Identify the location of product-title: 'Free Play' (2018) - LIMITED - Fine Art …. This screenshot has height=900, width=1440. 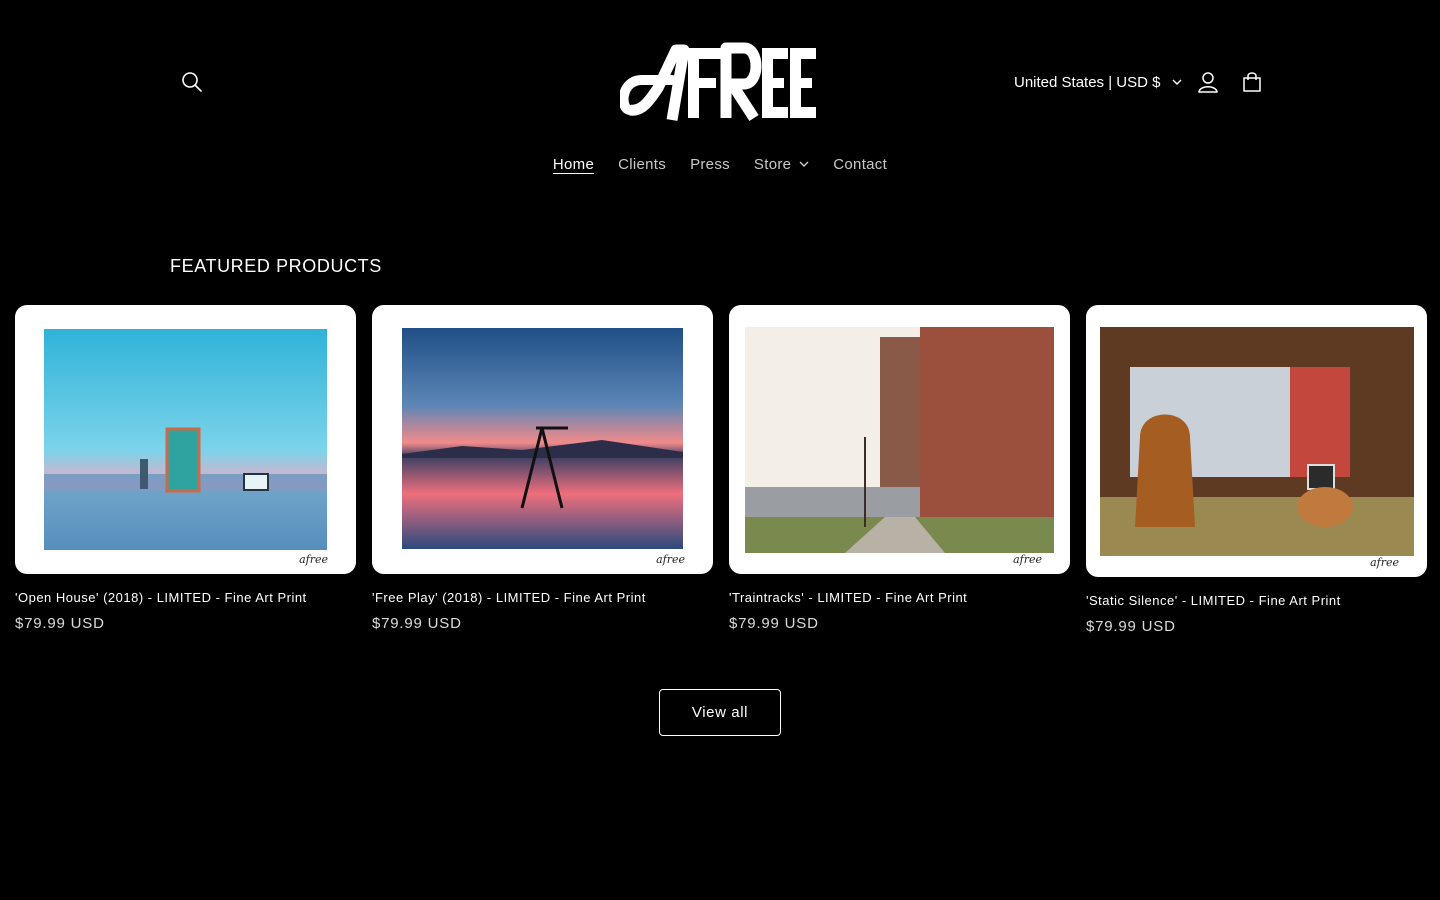
(542, 597).